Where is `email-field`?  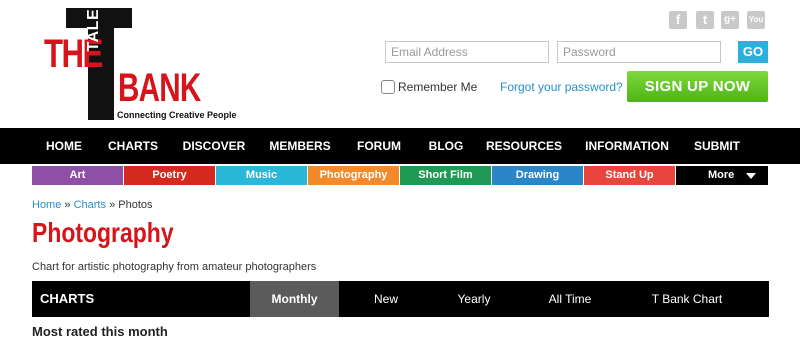
email-field is located at coordinates (467, 52).